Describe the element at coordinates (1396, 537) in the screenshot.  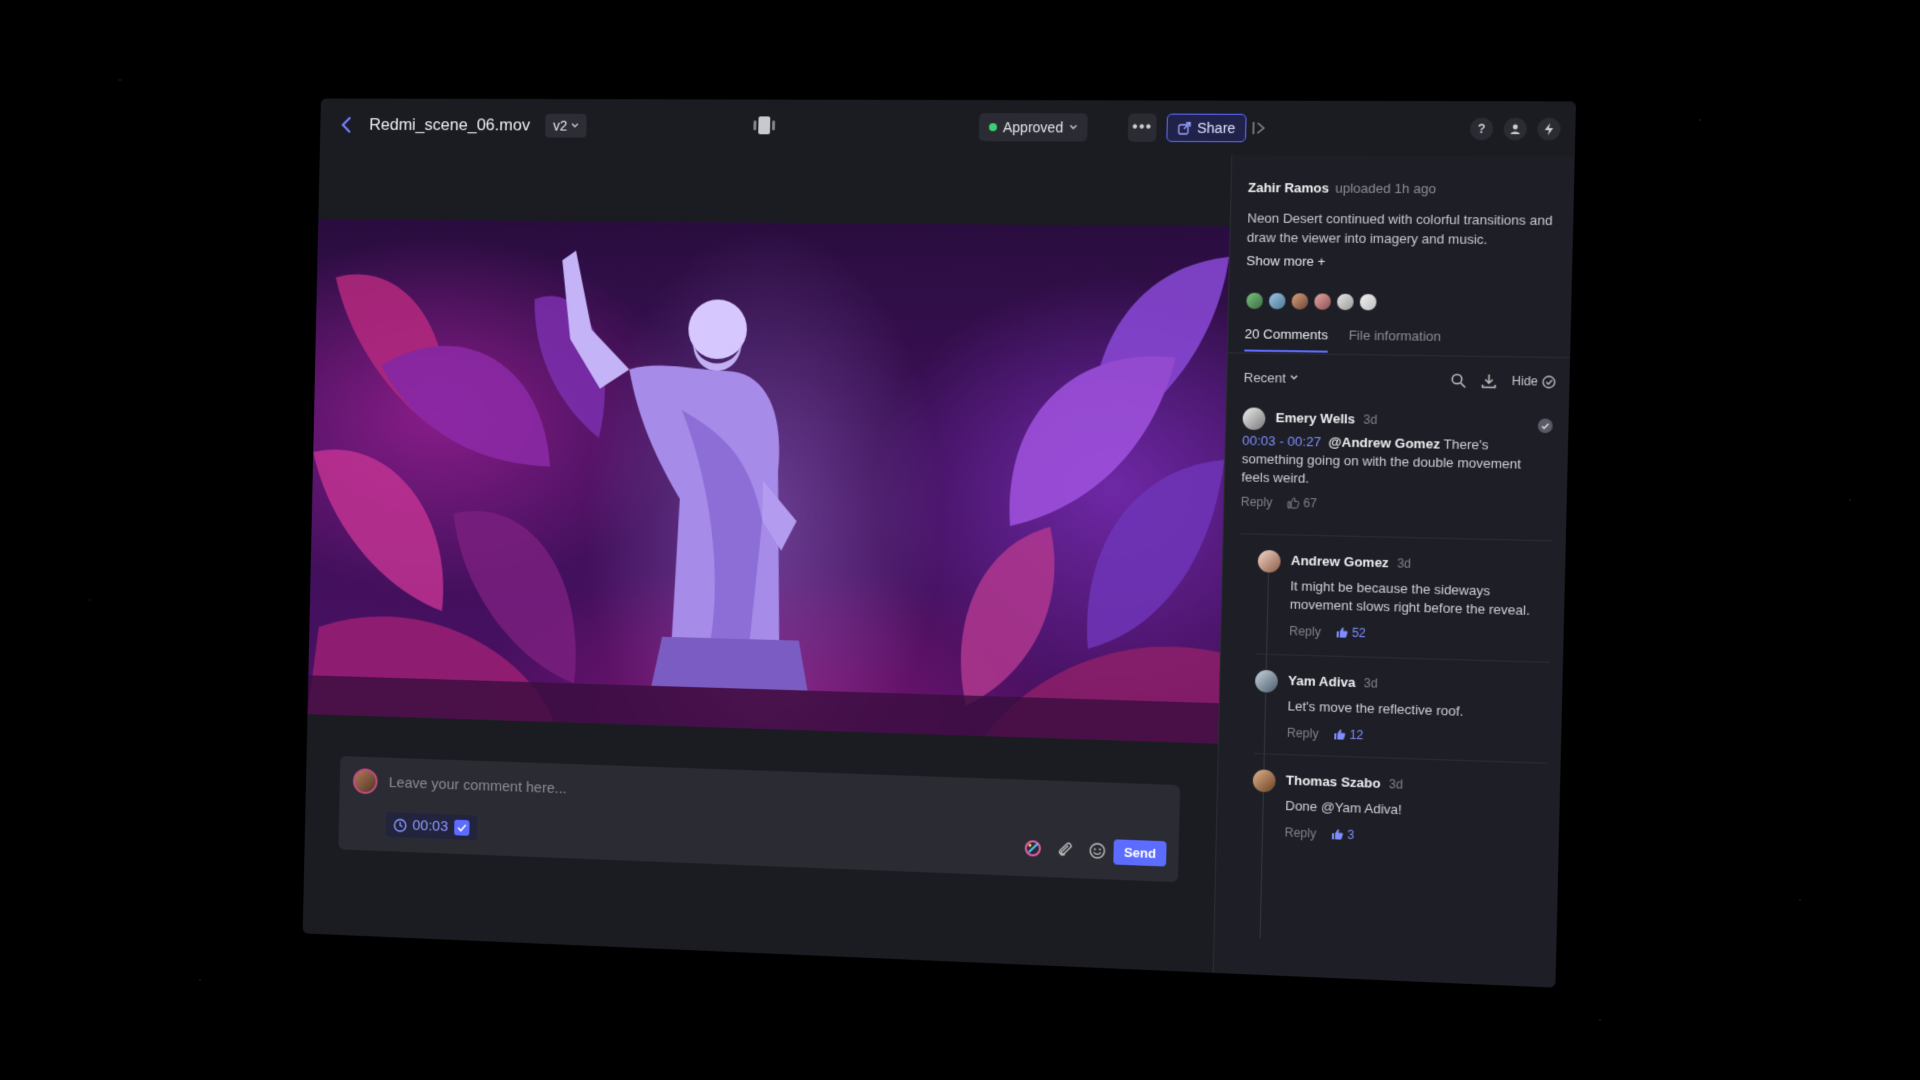
I see `divider` at that location.